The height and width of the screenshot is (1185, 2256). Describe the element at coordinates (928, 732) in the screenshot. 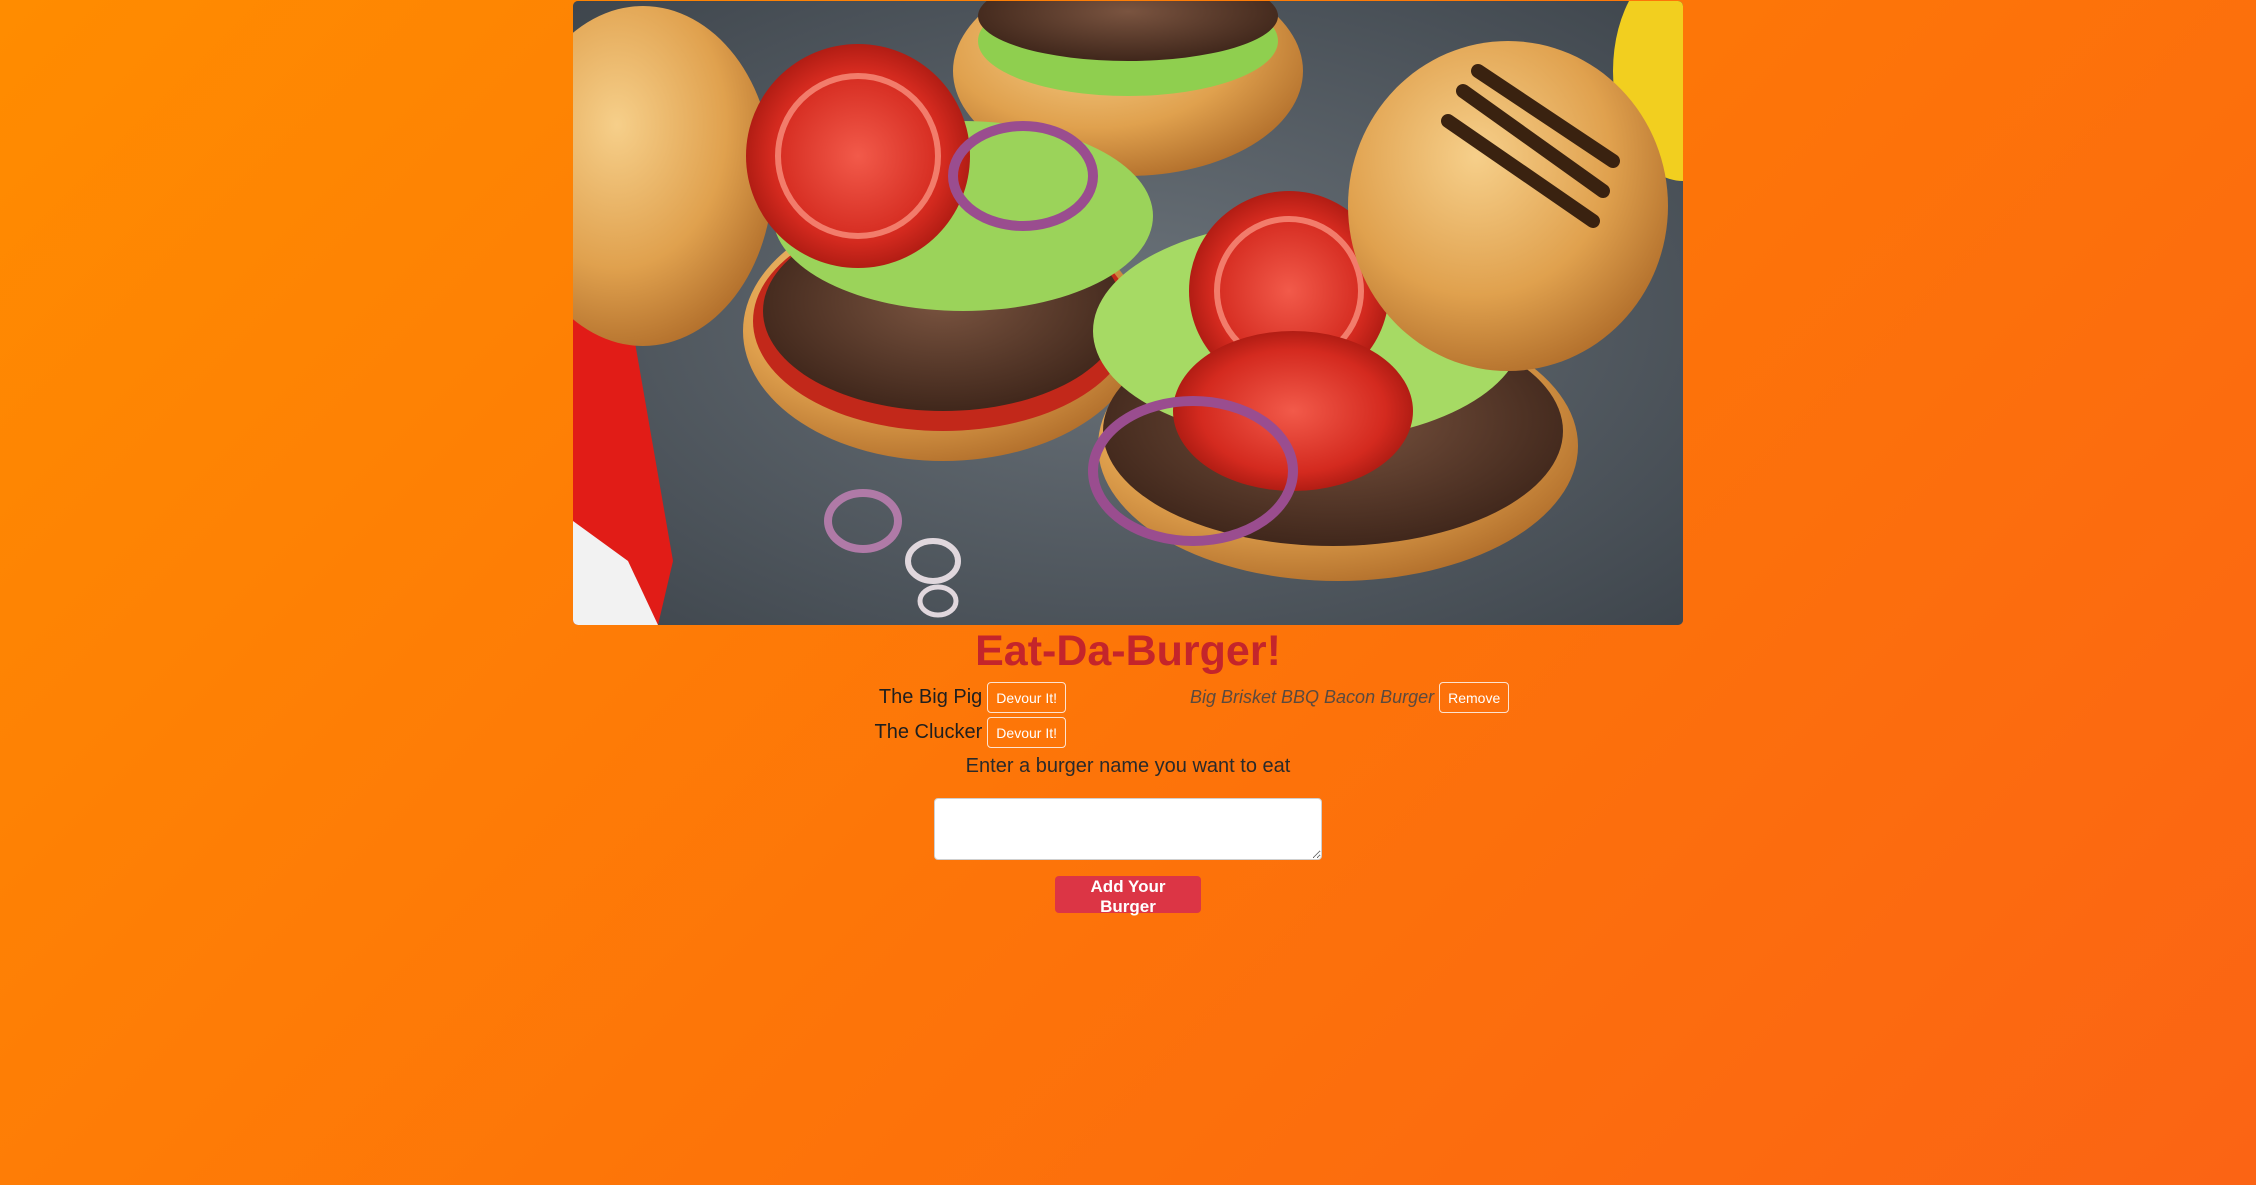

I see `burger-name: The Clucker` at that location.